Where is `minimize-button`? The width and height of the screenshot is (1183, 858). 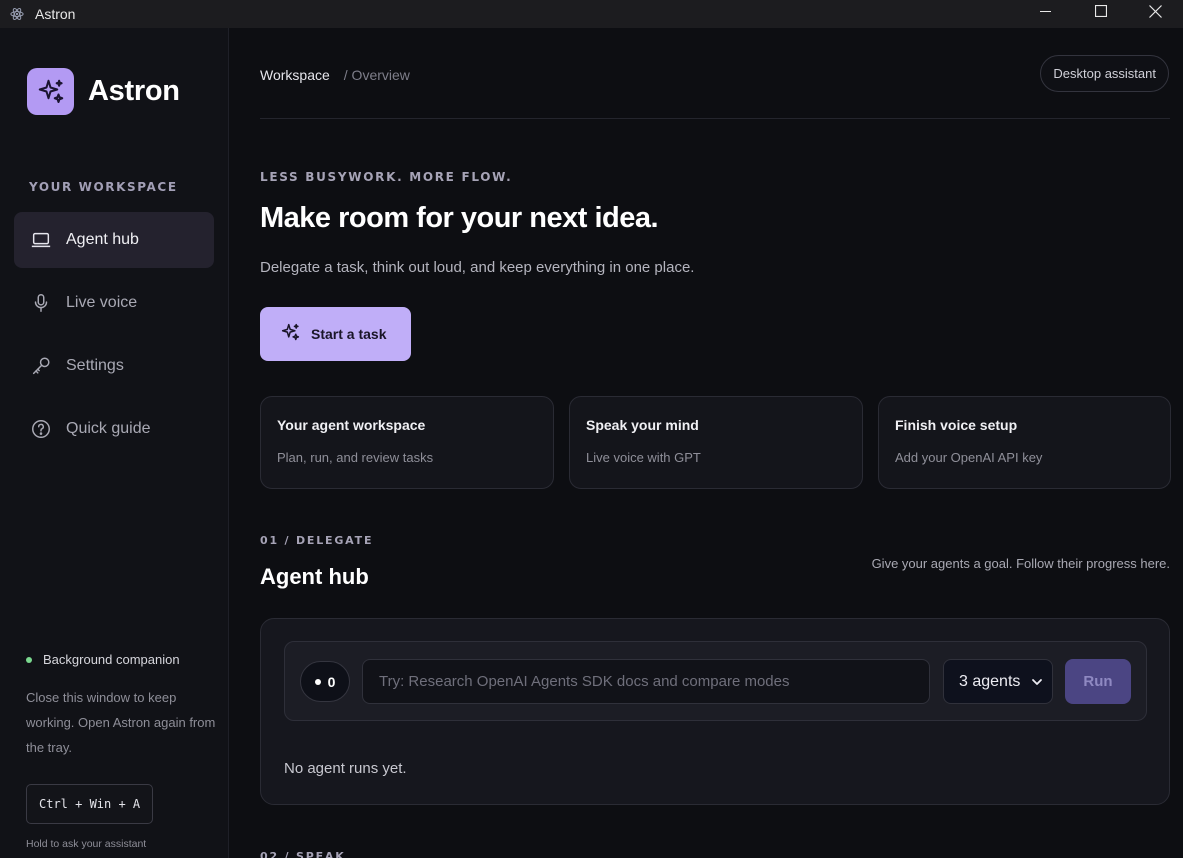
minimize-button is located at coordinates (1045, 11).